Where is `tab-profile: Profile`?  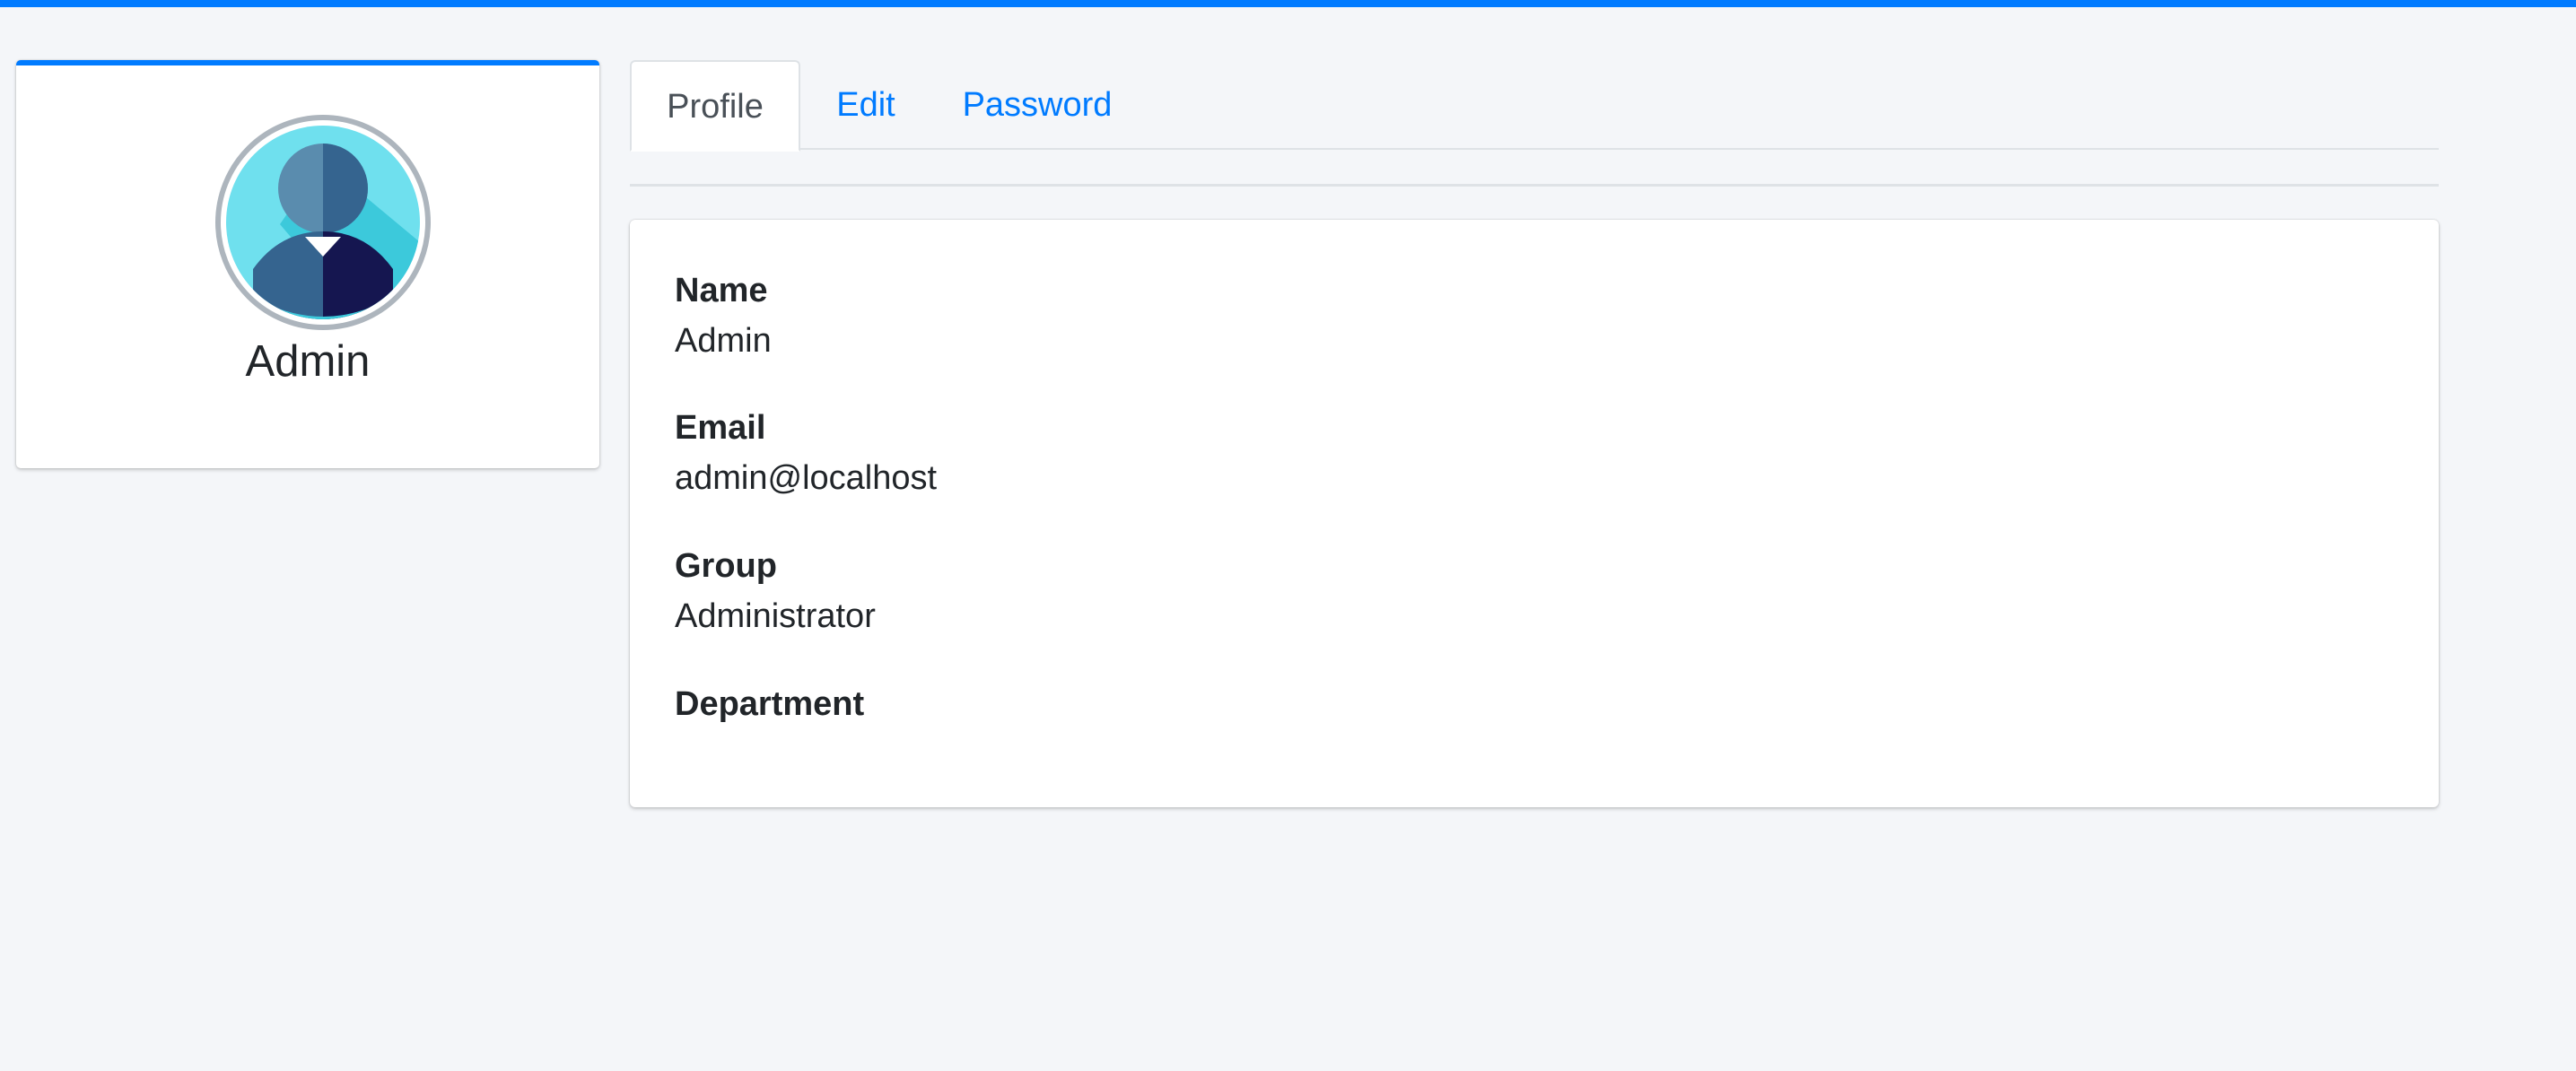
tab-profile: Profile is located at coordinates (715, 106).